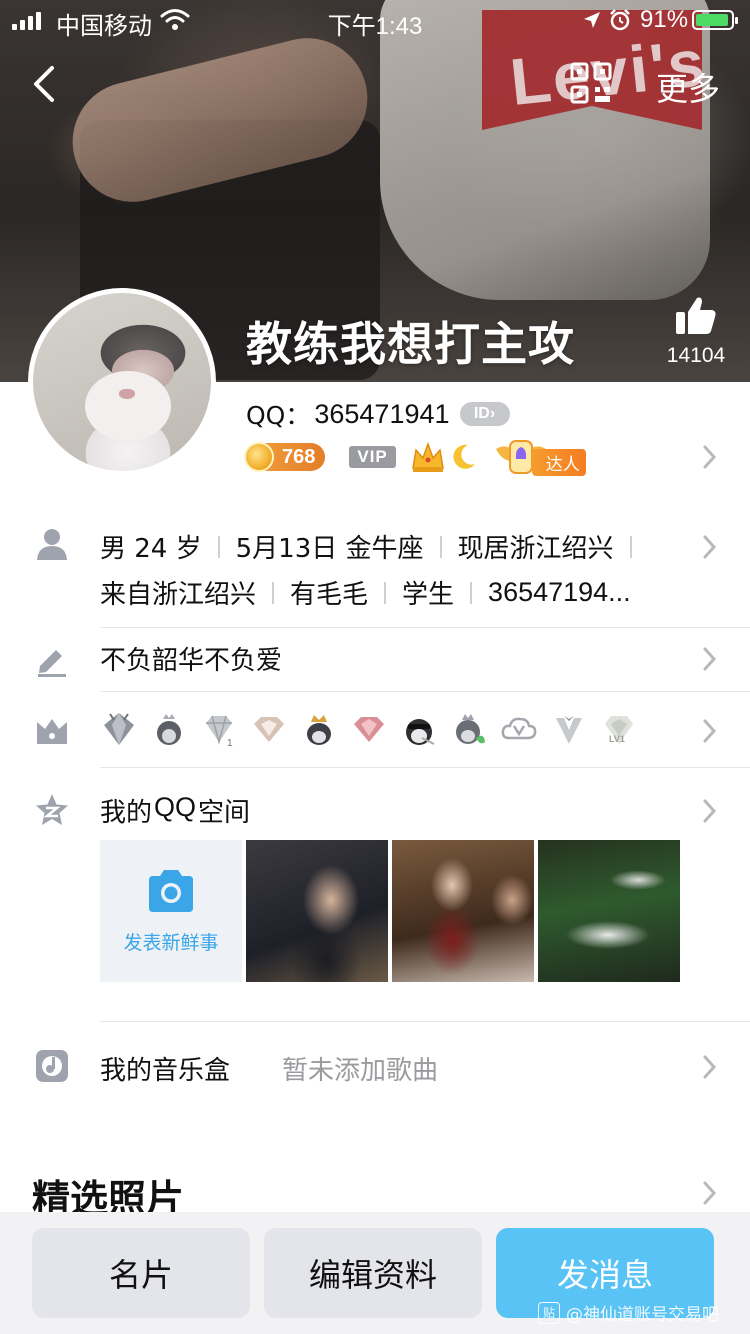 The image size is (750, 1334). I want to click on moon-icon, so click(464, 456).